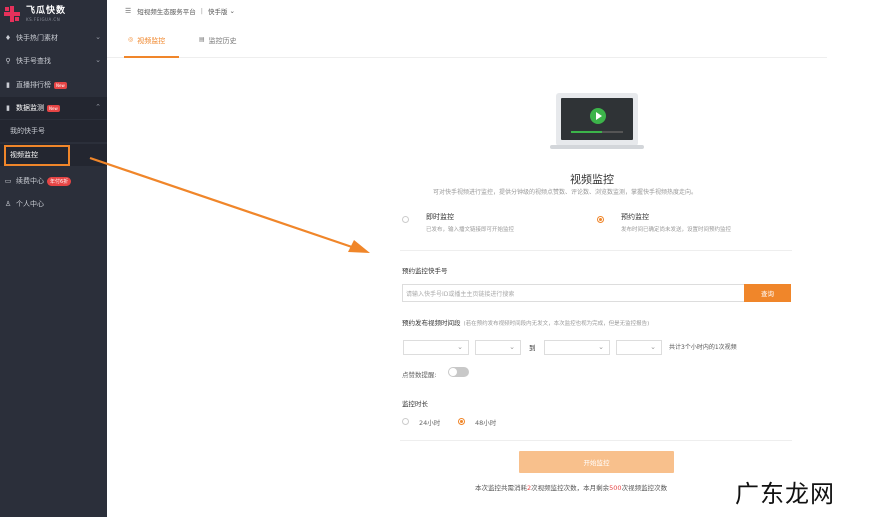  Describe the element at coordinates (218, 47) in the screenshot. I see `tab-monitor-history: ▤ 监控历史` at that location.